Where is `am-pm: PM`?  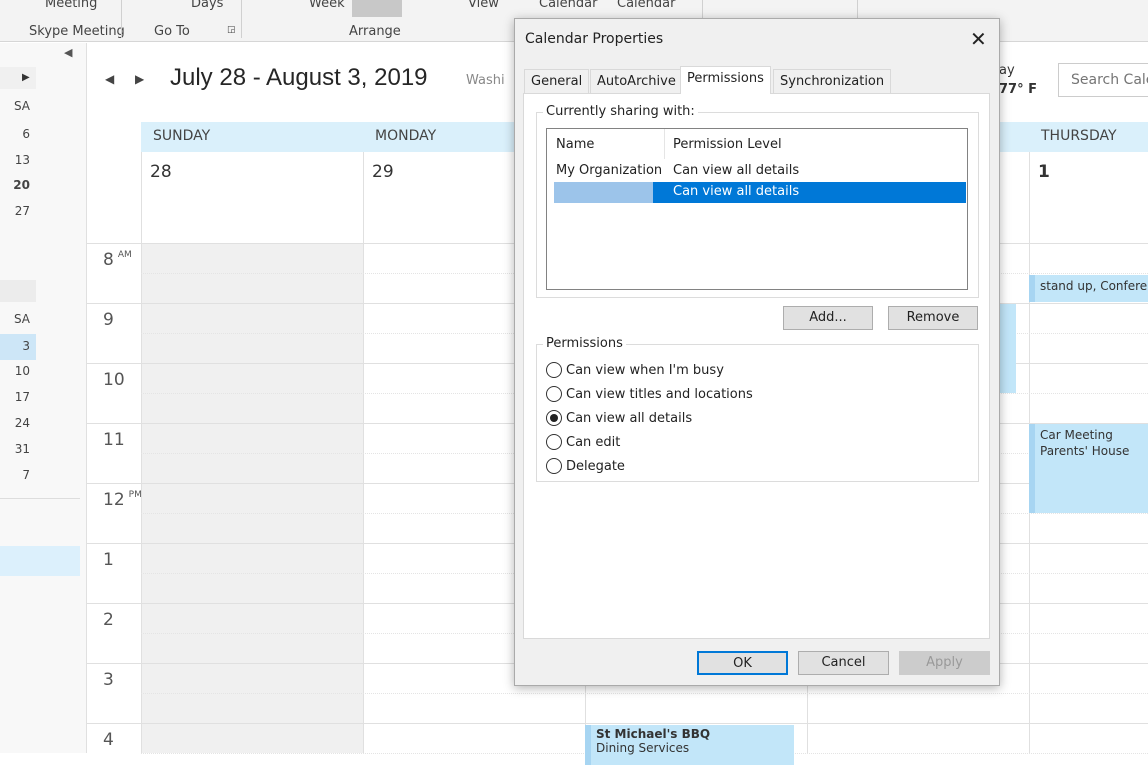 am-pm: PM is located at coordinates (135, 495).